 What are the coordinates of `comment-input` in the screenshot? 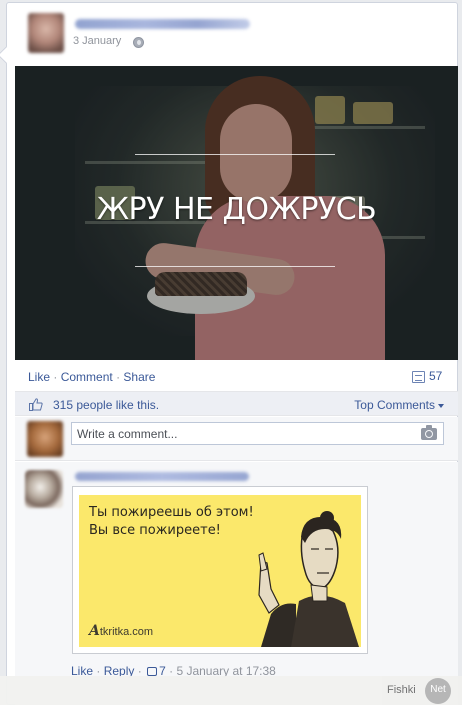 It's located at (257, 433).